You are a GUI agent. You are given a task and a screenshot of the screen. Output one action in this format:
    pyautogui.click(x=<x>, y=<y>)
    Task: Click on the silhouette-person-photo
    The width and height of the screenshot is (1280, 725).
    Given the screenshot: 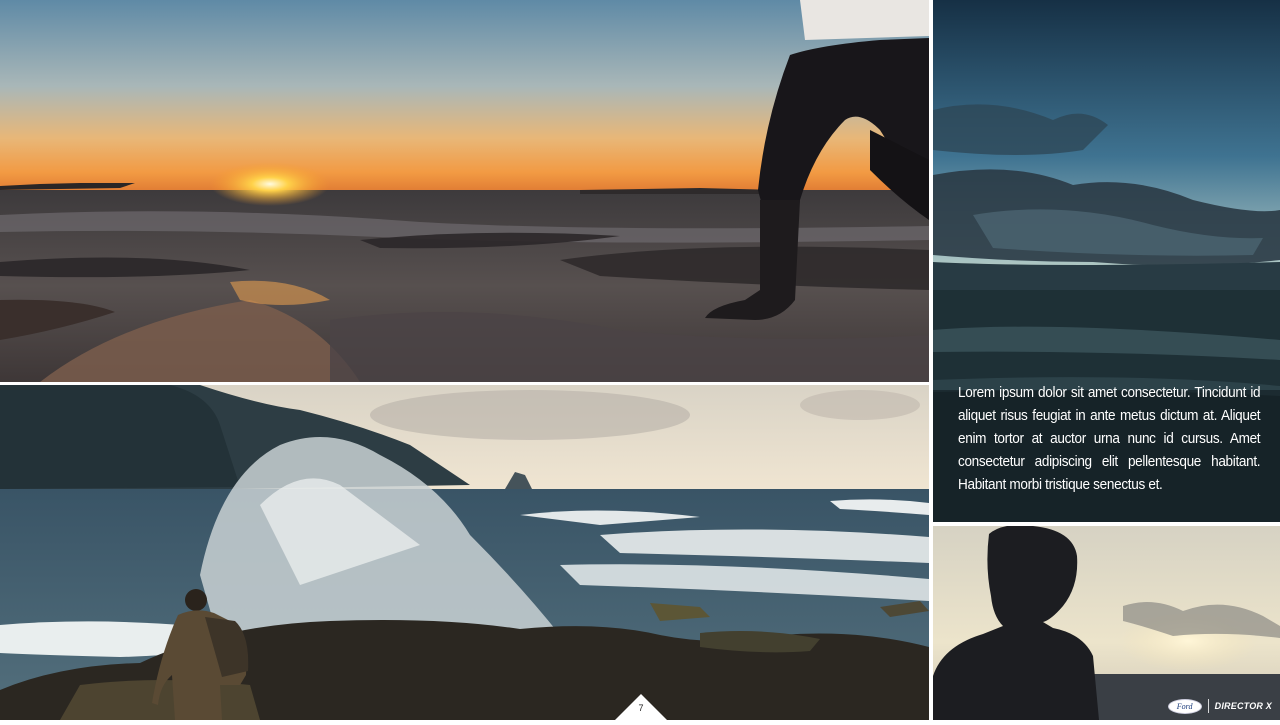 What is the action you would take?
    pyautogui.click(x=1106, y=623)
    